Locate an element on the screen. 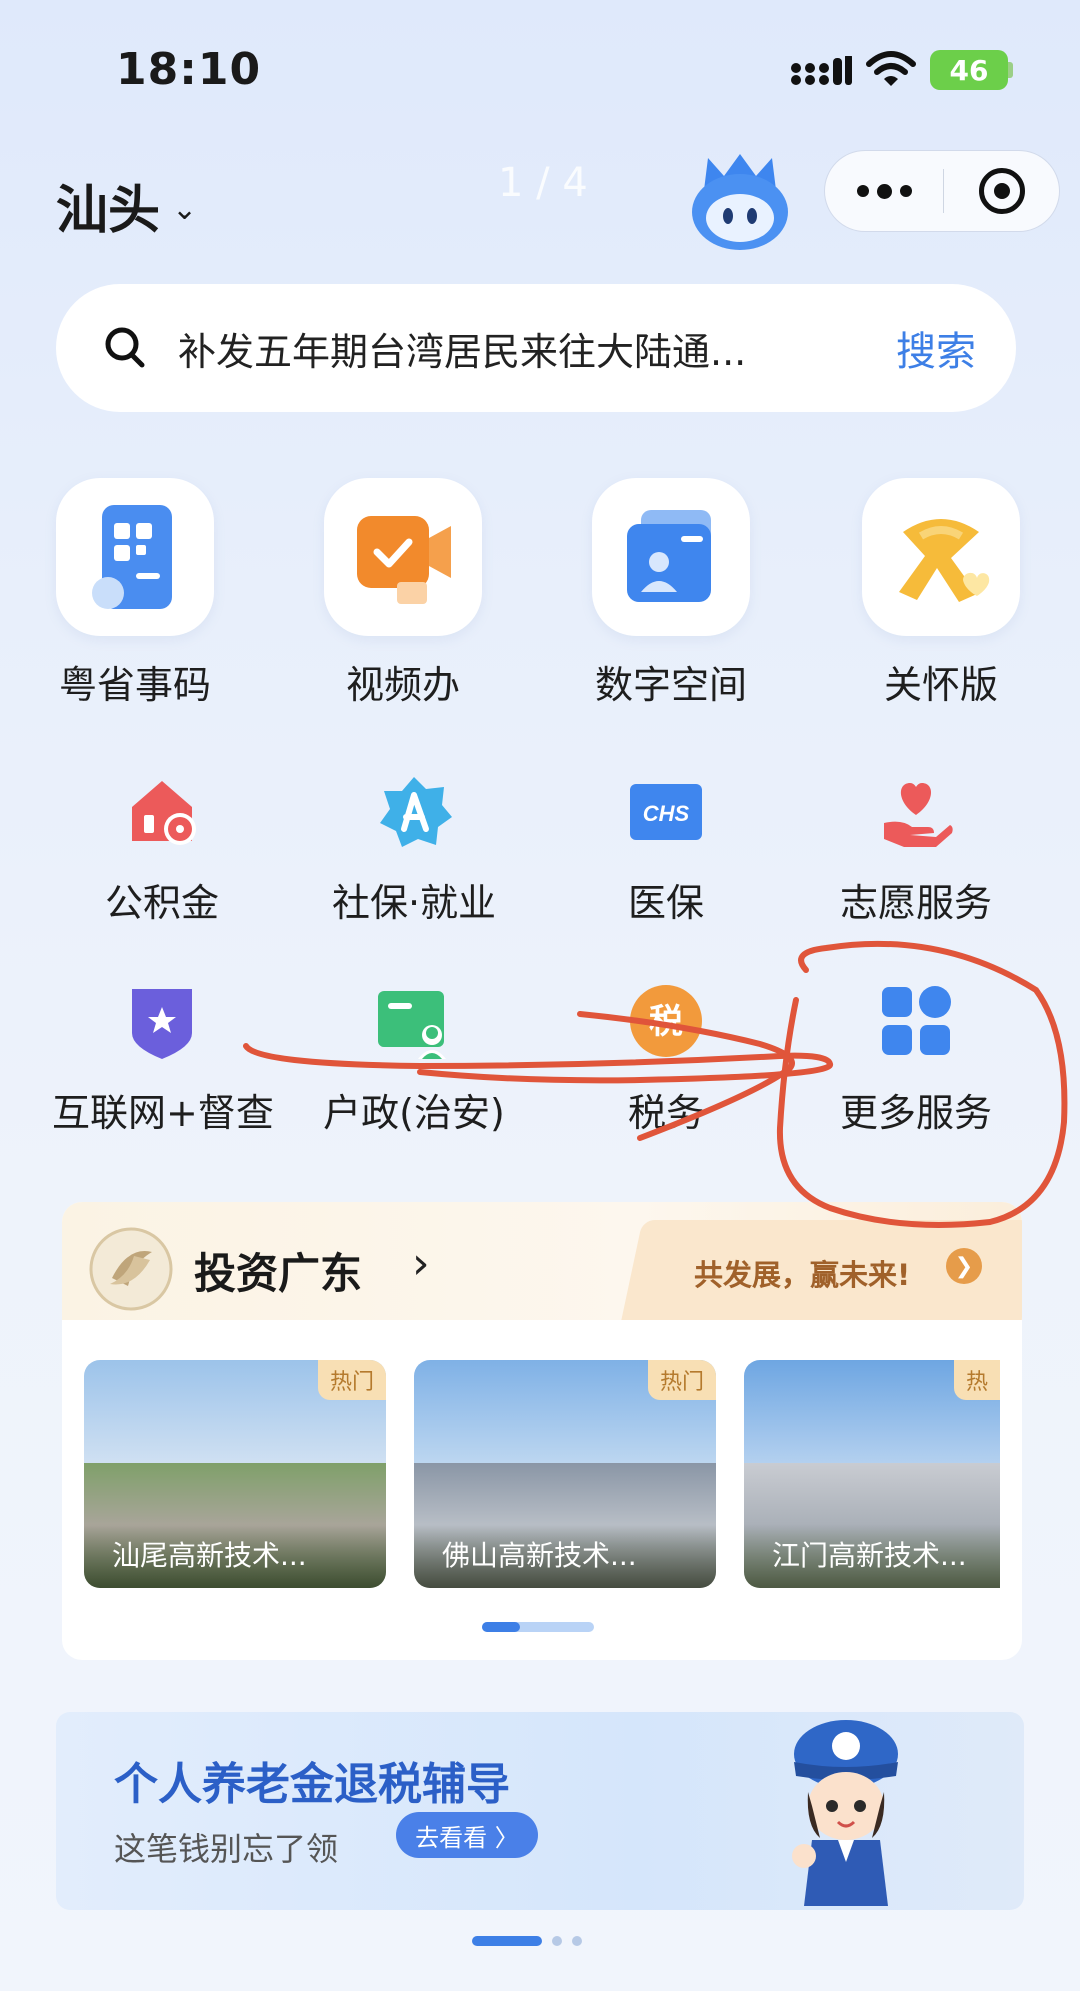 The image size is (1080, 1991). video-call-icon is located at coordinates (403, 557).